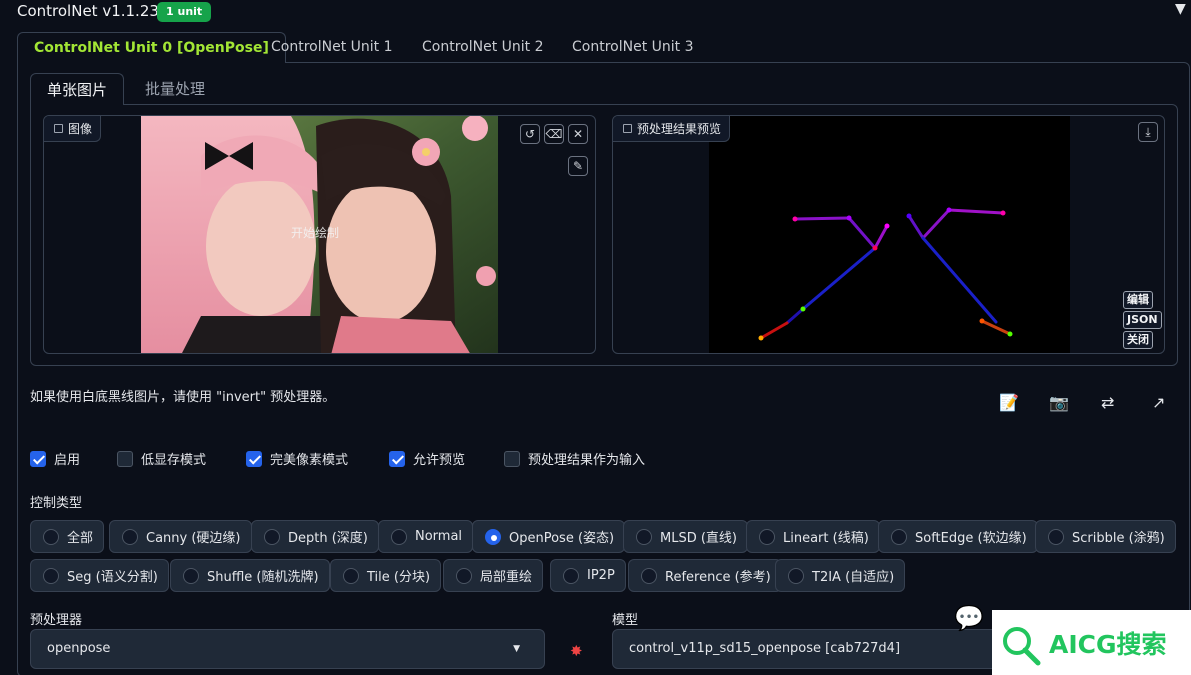 The image size is (1191, 675). Describe the element at coordinates (576, 651) in the screenshot. I see `run-preprocessor-explosion-icon: ✸` at that location.